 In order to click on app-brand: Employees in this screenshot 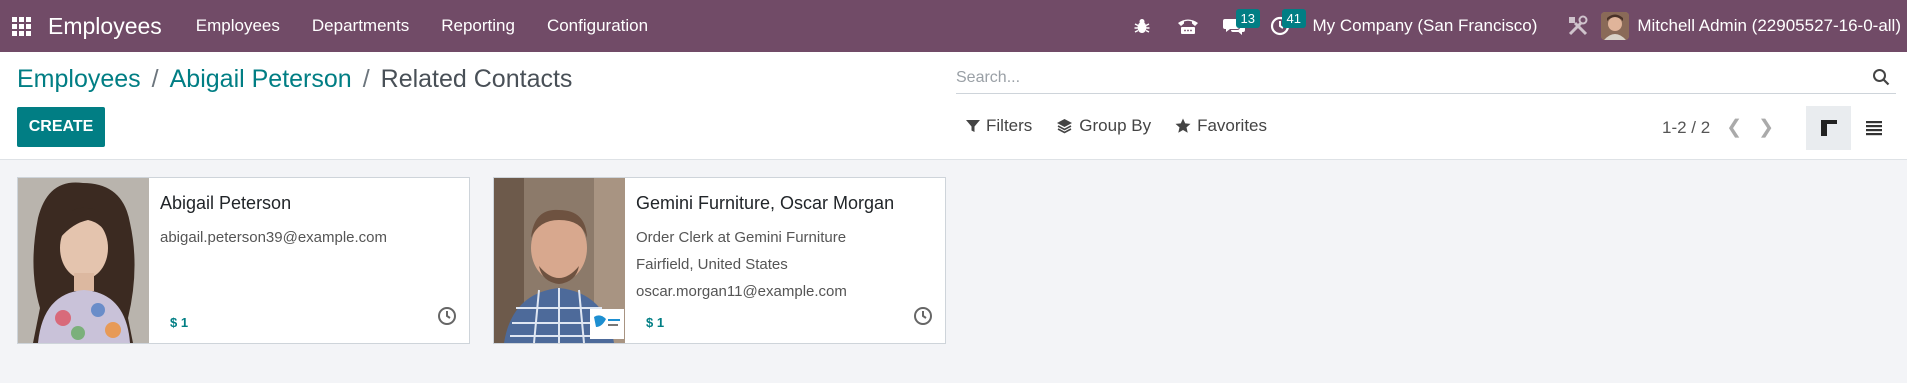, I will do `click(105, 26)`.